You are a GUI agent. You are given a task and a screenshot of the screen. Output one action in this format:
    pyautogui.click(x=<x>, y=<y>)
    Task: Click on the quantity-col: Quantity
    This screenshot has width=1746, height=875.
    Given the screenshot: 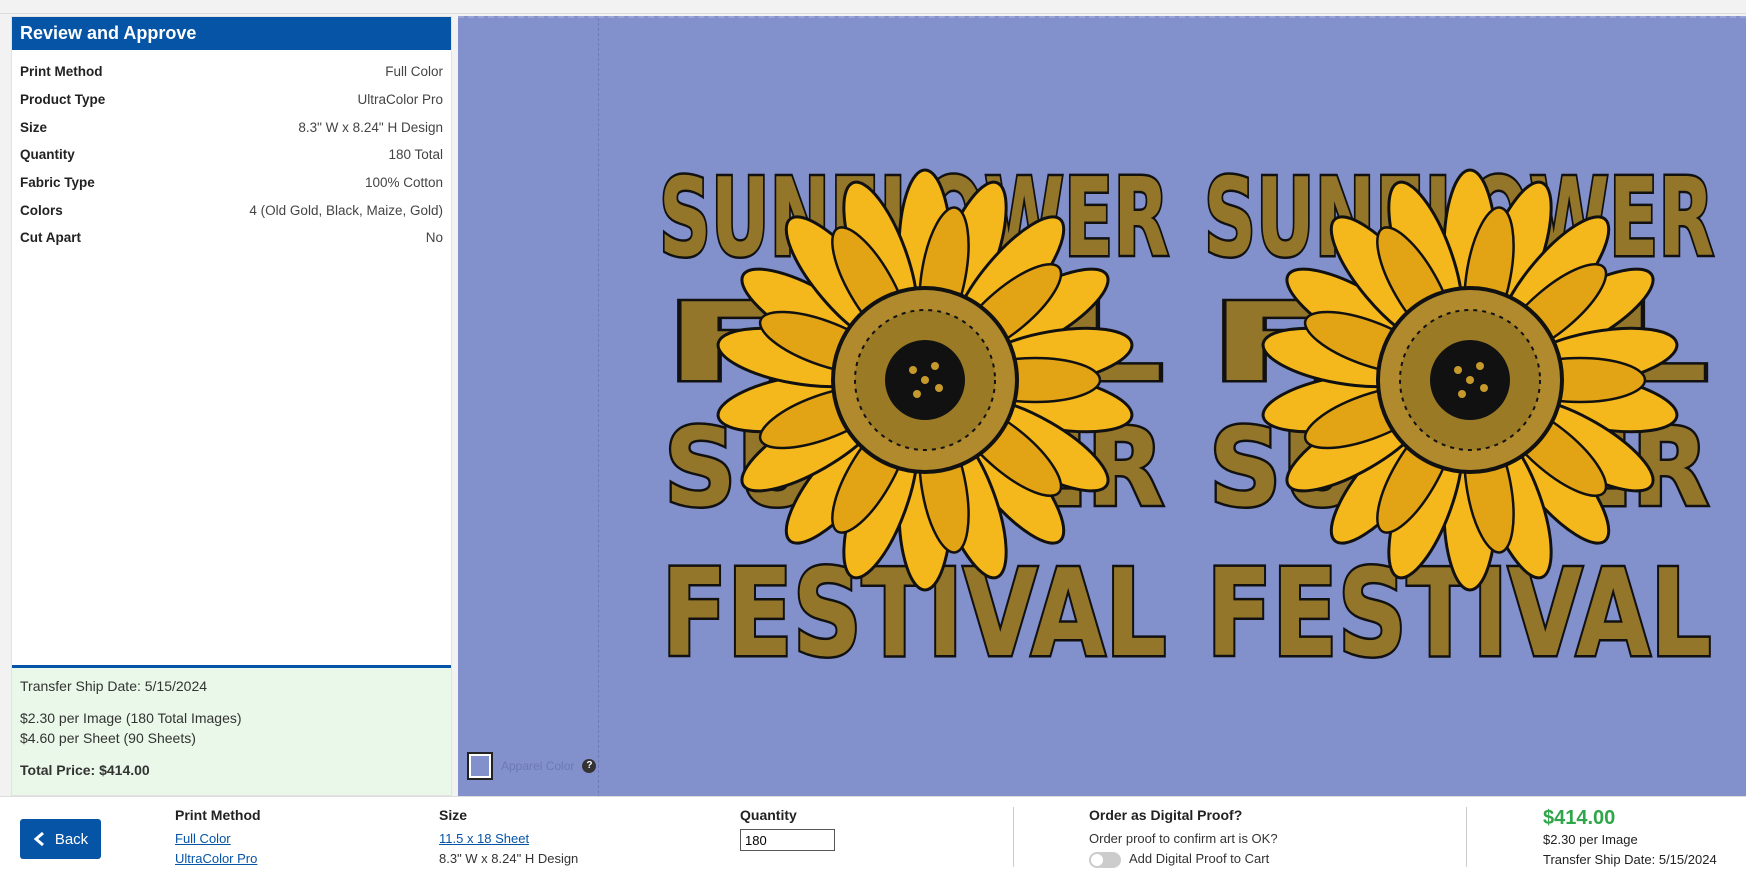 What is the action you would take?
    pyautogui.click(x=787, y=829)
    